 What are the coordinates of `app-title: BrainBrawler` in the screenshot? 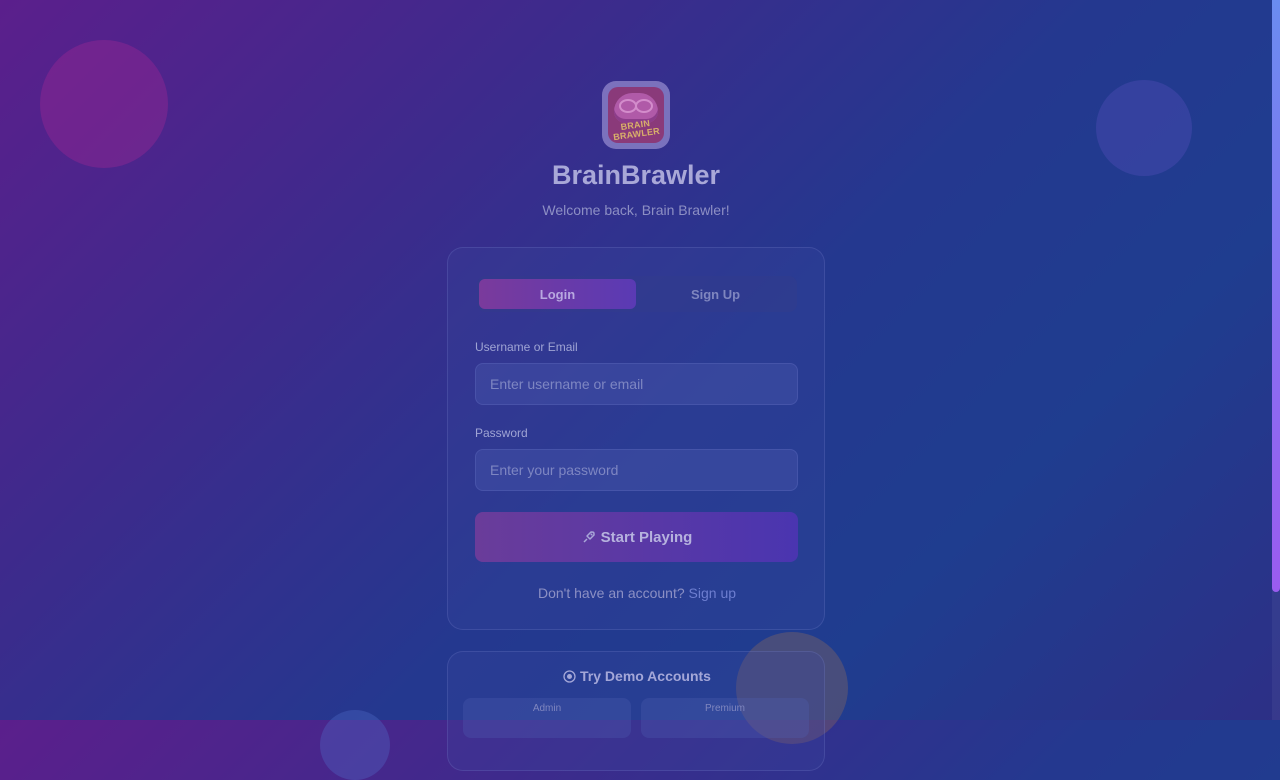 It's located at (636, 175).